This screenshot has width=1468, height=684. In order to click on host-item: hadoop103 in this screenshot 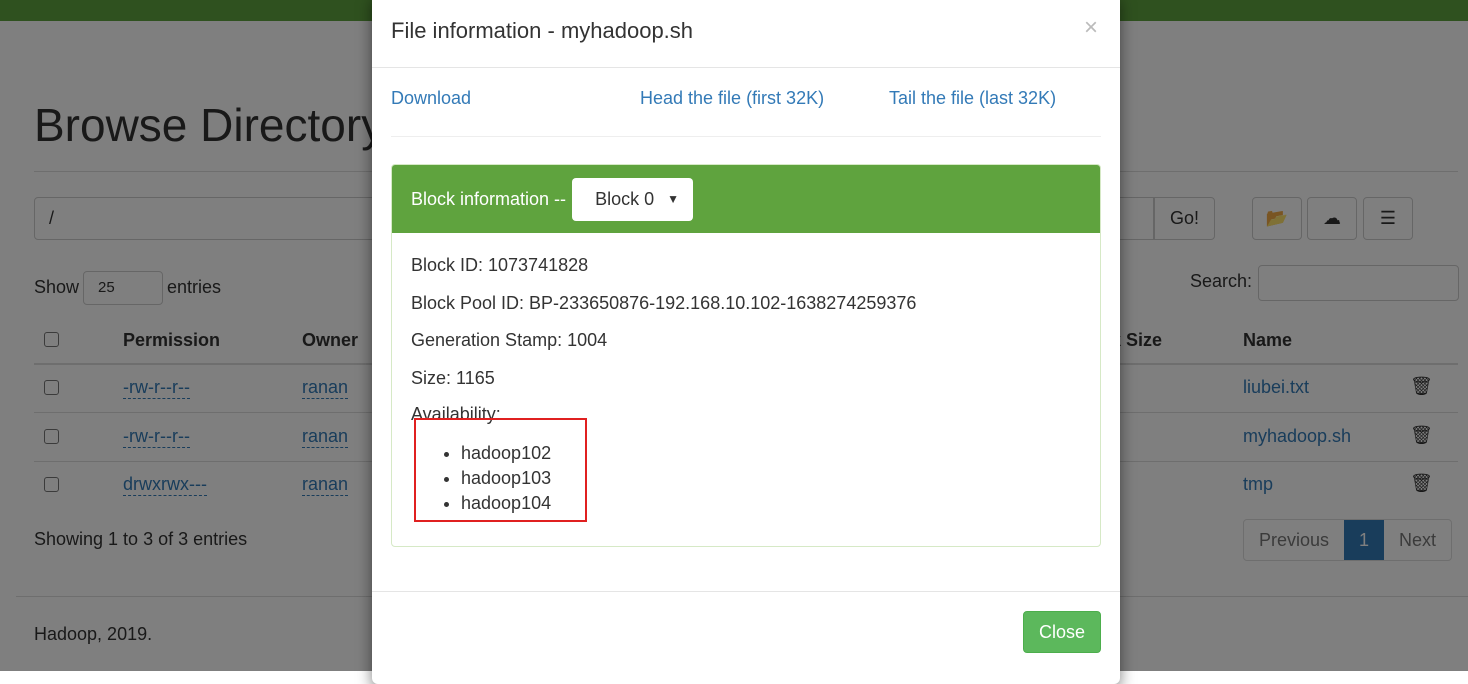, I will do `click(506, 478)`.